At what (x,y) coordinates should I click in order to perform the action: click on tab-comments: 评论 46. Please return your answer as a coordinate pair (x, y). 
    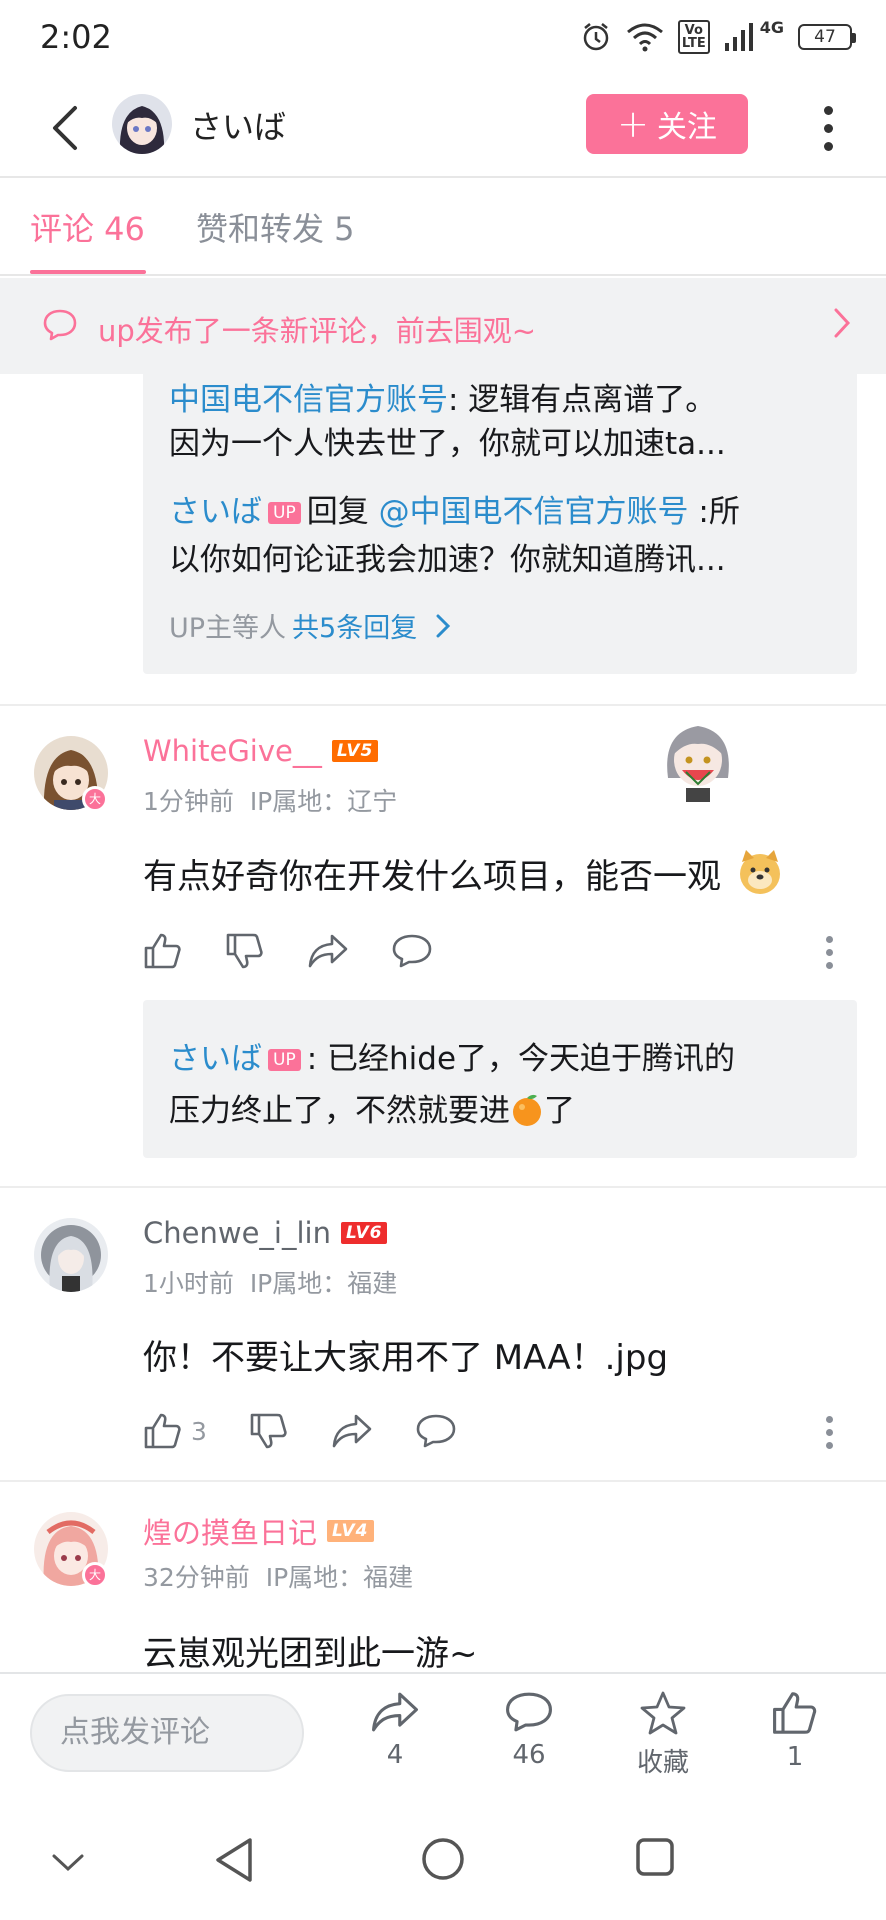
    Looking at the image, I should click on (87, 227).